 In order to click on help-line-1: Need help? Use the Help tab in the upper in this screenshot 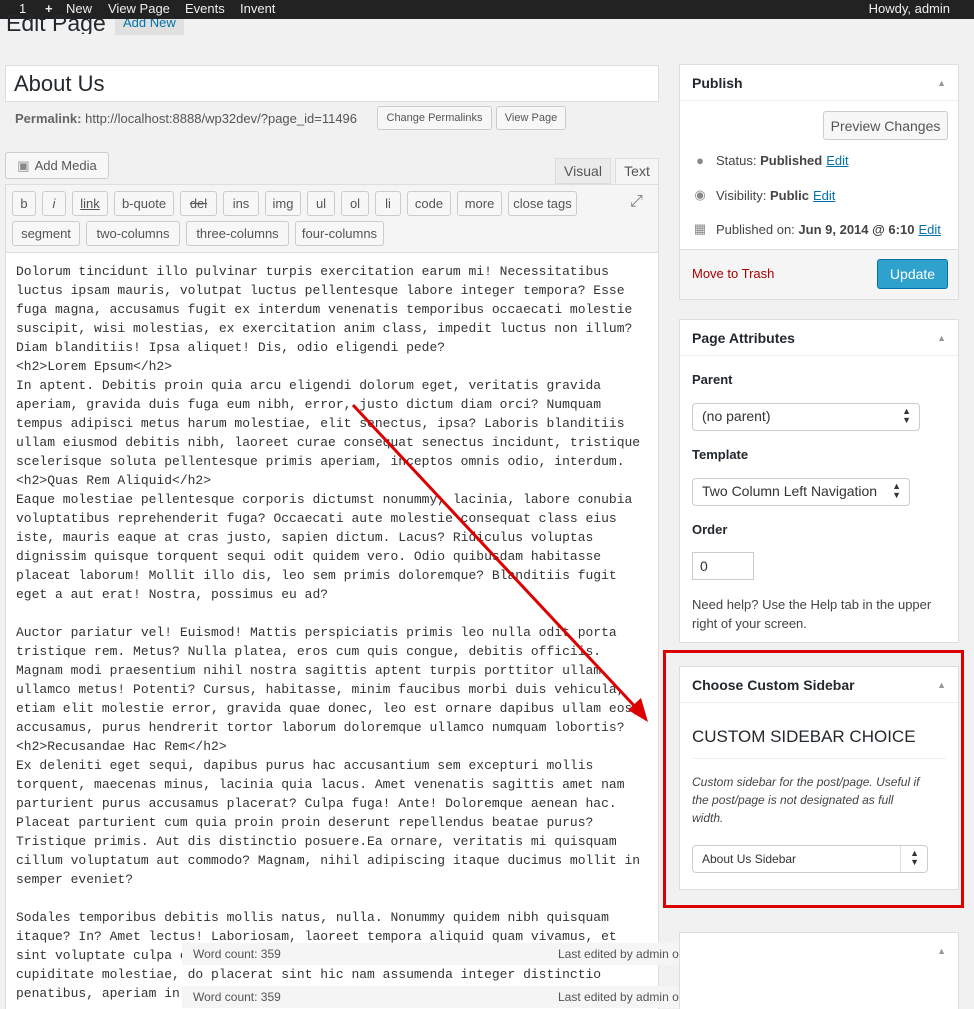, I will do `click(812, 604)`.